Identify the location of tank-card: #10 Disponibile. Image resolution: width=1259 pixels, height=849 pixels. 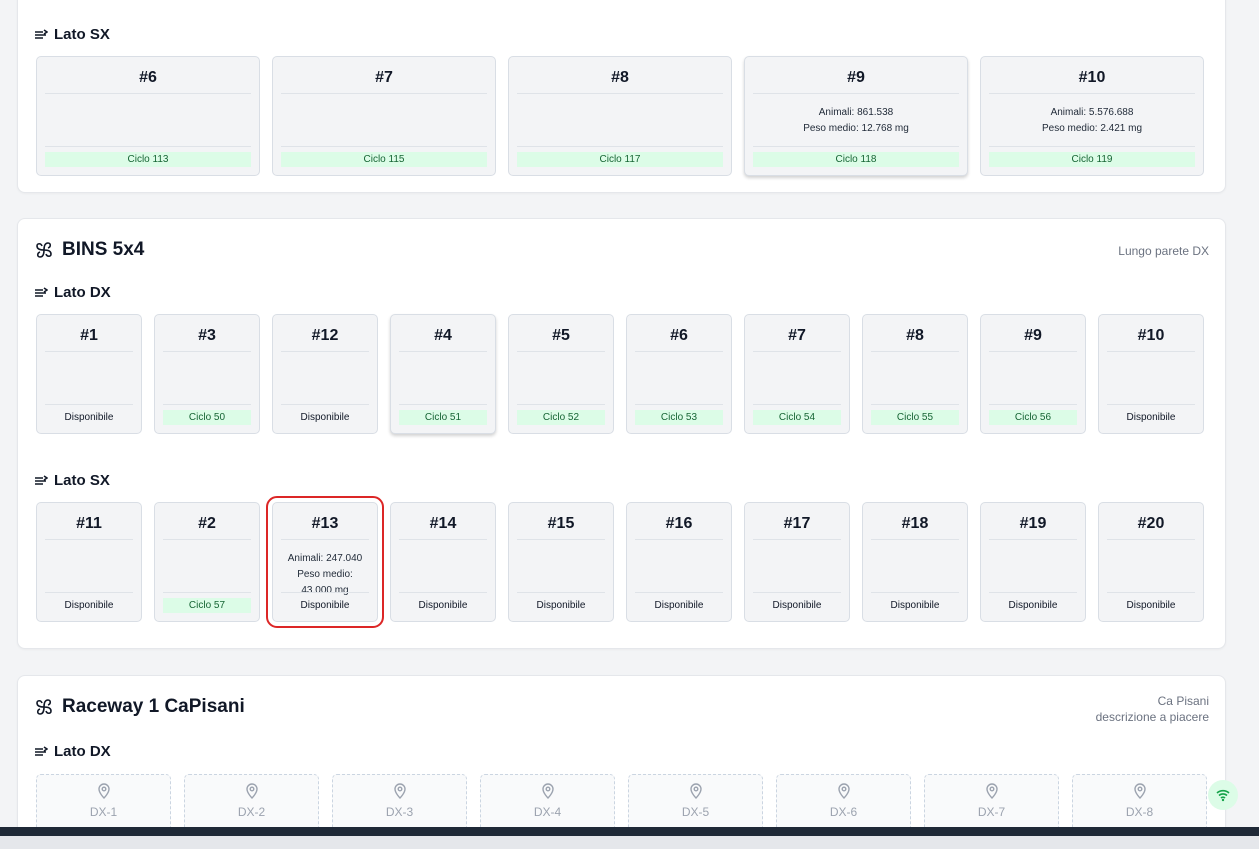
(1151, 374).